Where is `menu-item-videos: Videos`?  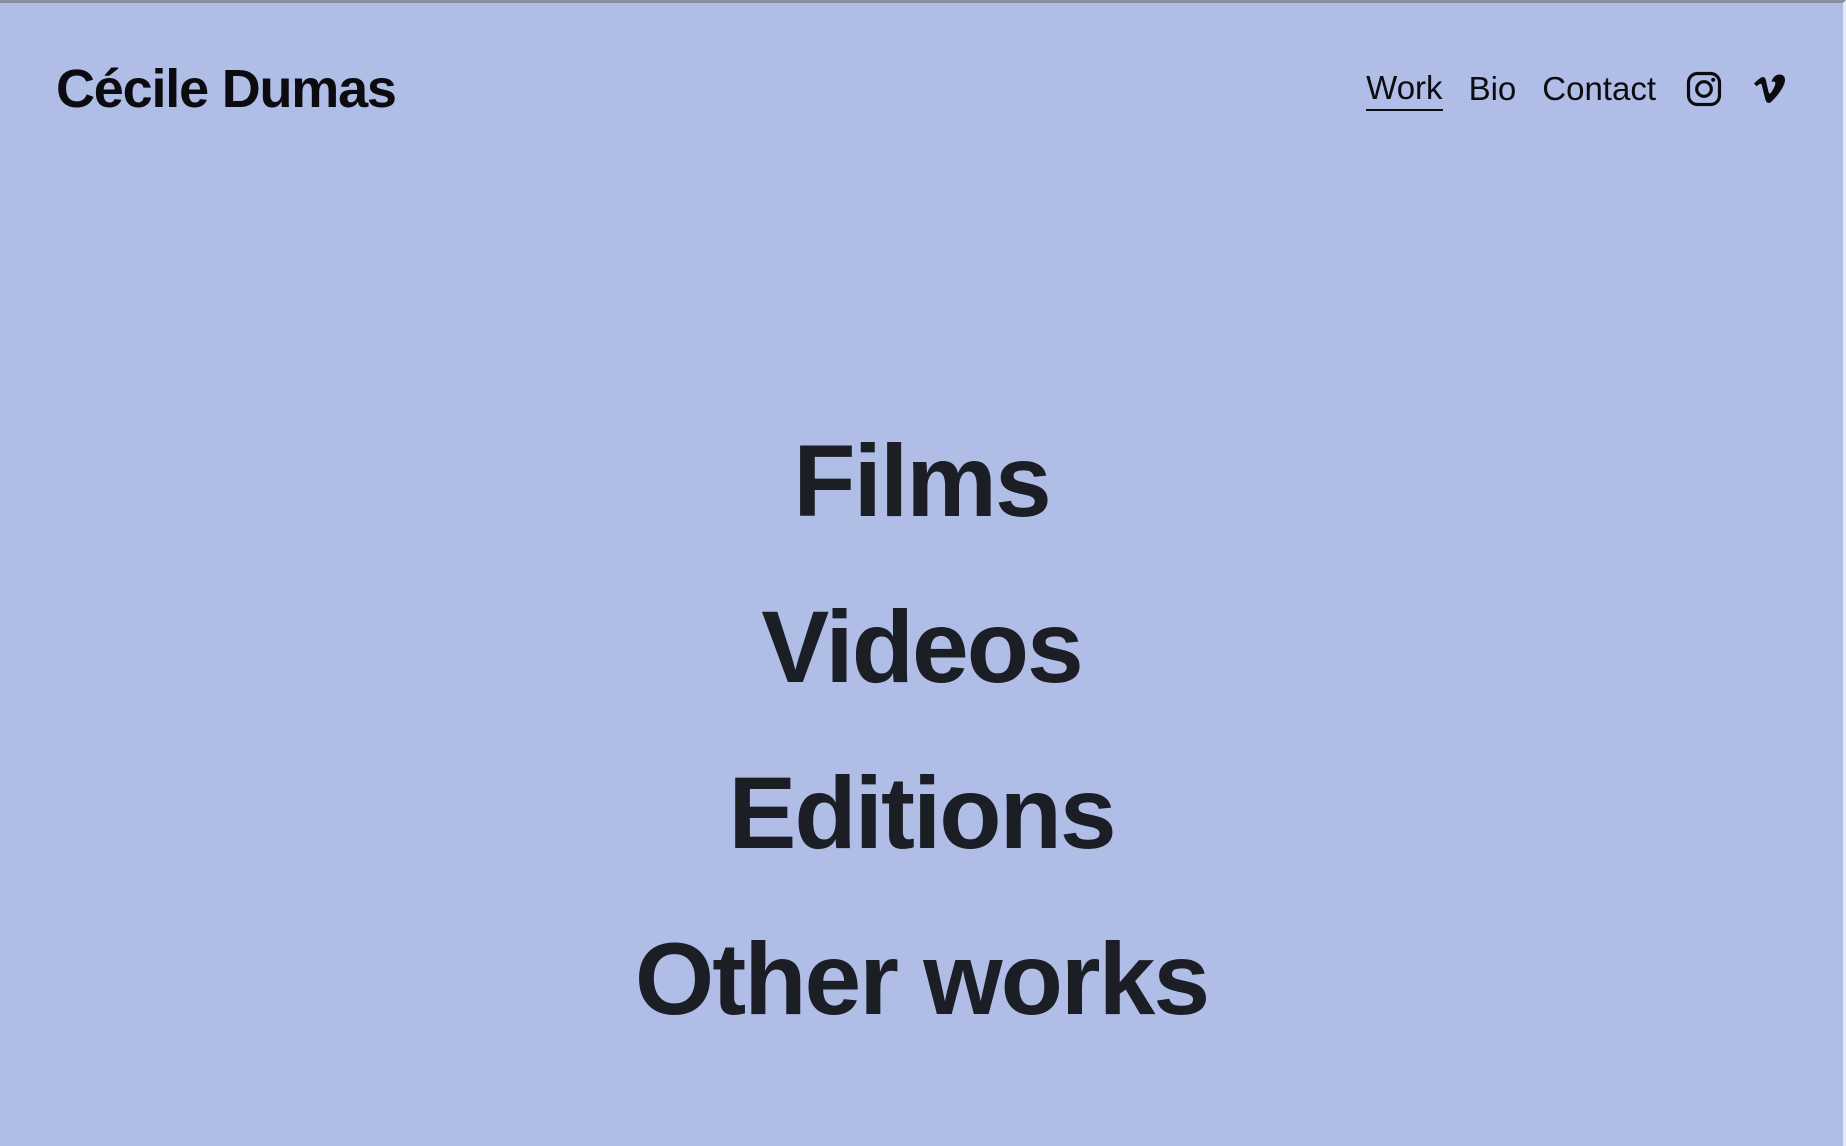 menu-item-videos: Videos is located at coordinates (921, 647).